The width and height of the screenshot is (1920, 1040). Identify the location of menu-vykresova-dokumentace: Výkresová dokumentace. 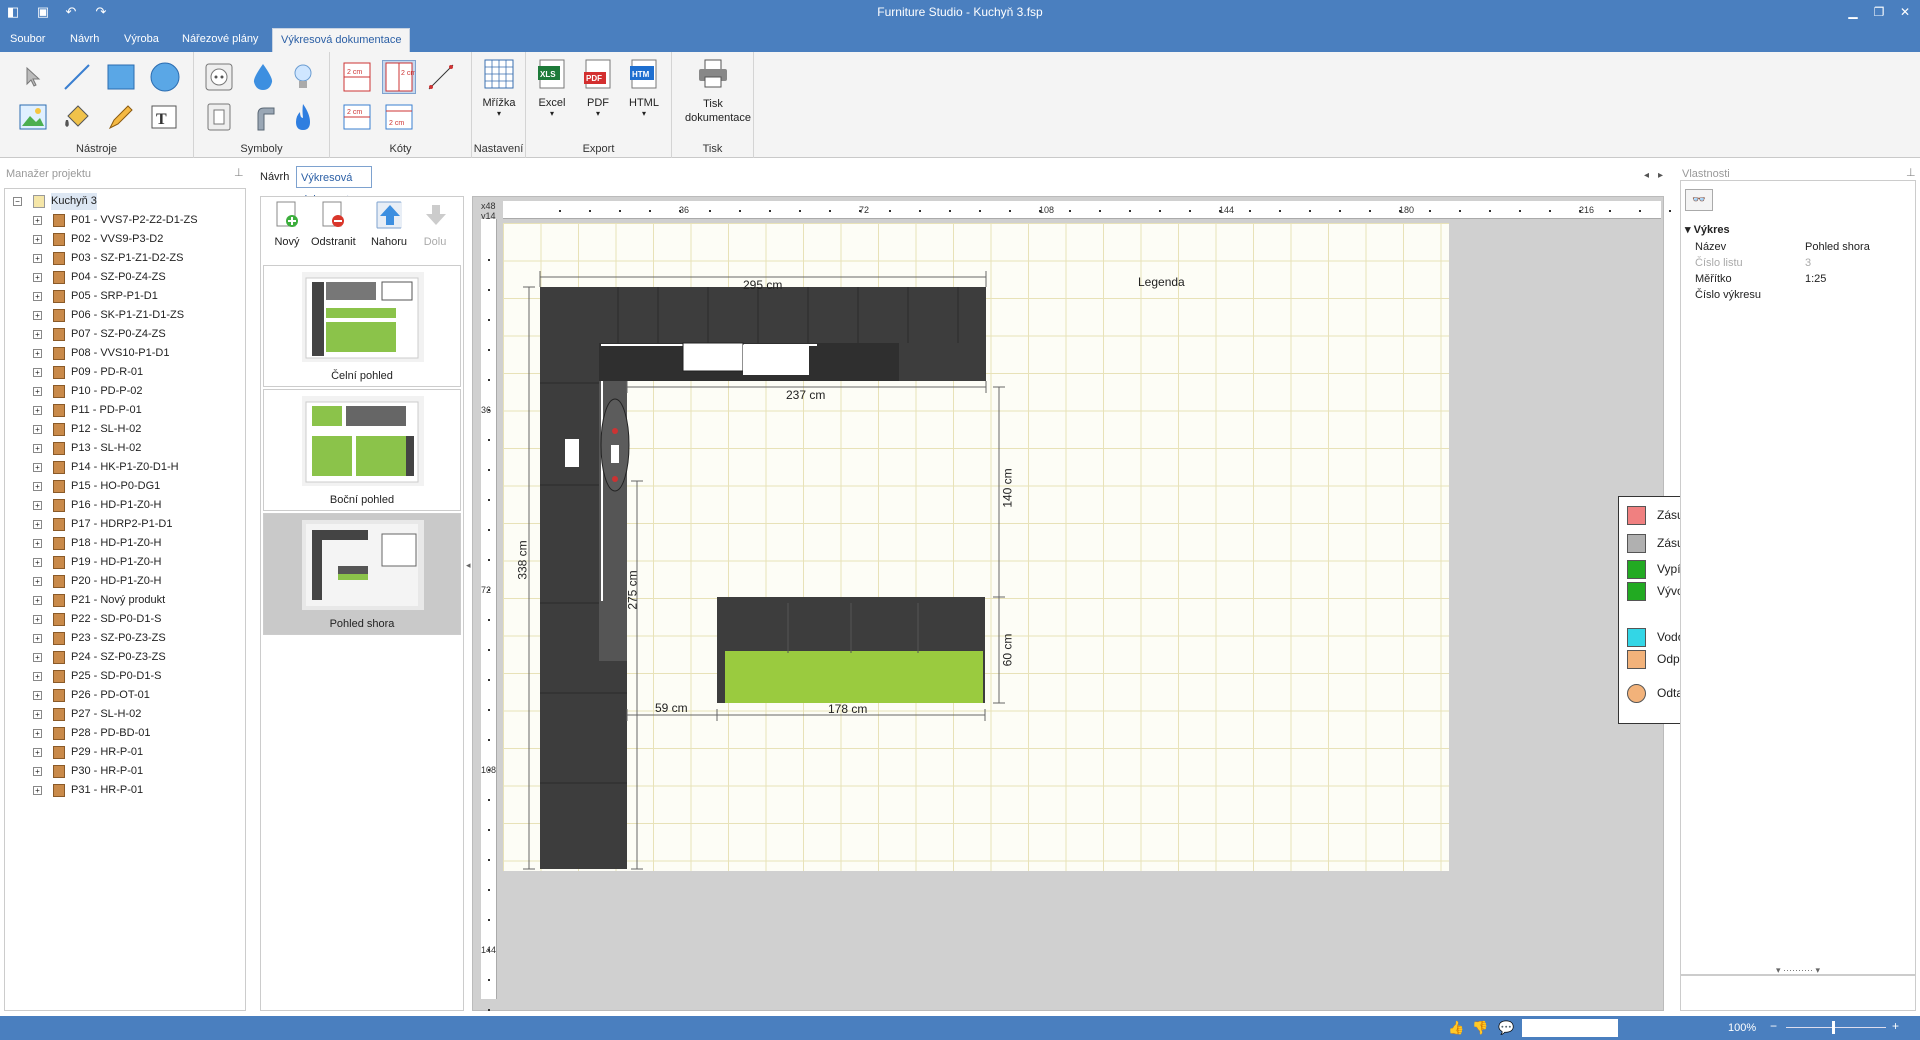
(341, 40).